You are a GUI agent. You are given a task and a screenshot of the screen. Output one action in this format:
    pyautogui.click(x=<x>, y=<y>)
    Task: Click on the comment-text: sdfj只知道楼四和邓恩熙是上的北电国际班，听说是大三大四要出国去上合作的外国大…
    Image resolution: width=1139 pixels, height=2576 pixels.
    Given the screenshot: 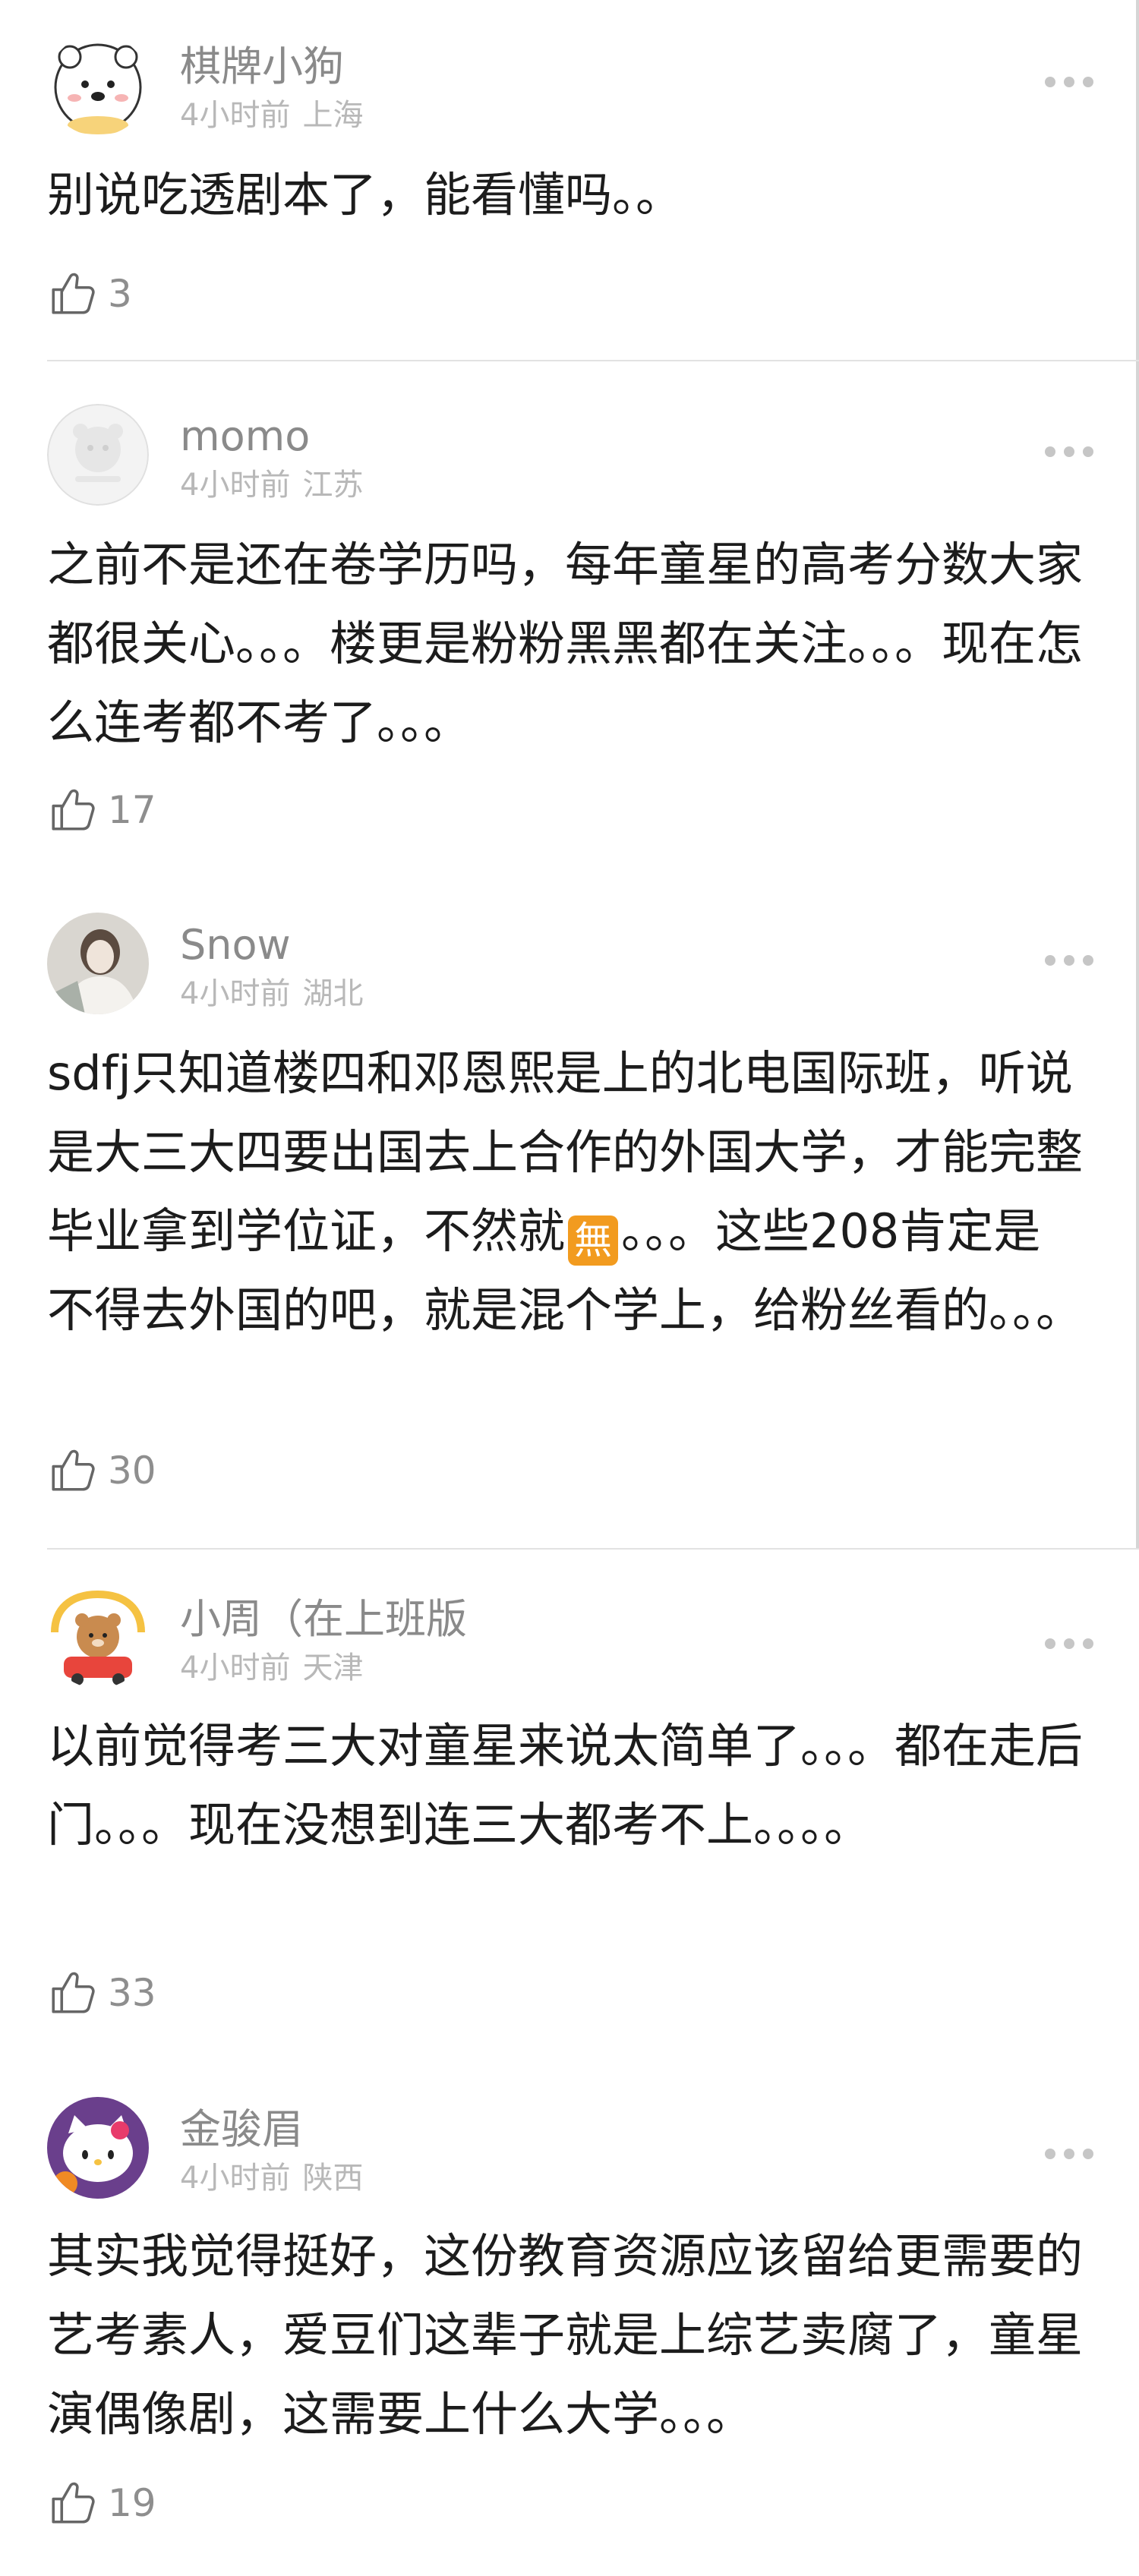 What is the action you would take?
    pyautogui.click(x=567, y=1192)
    